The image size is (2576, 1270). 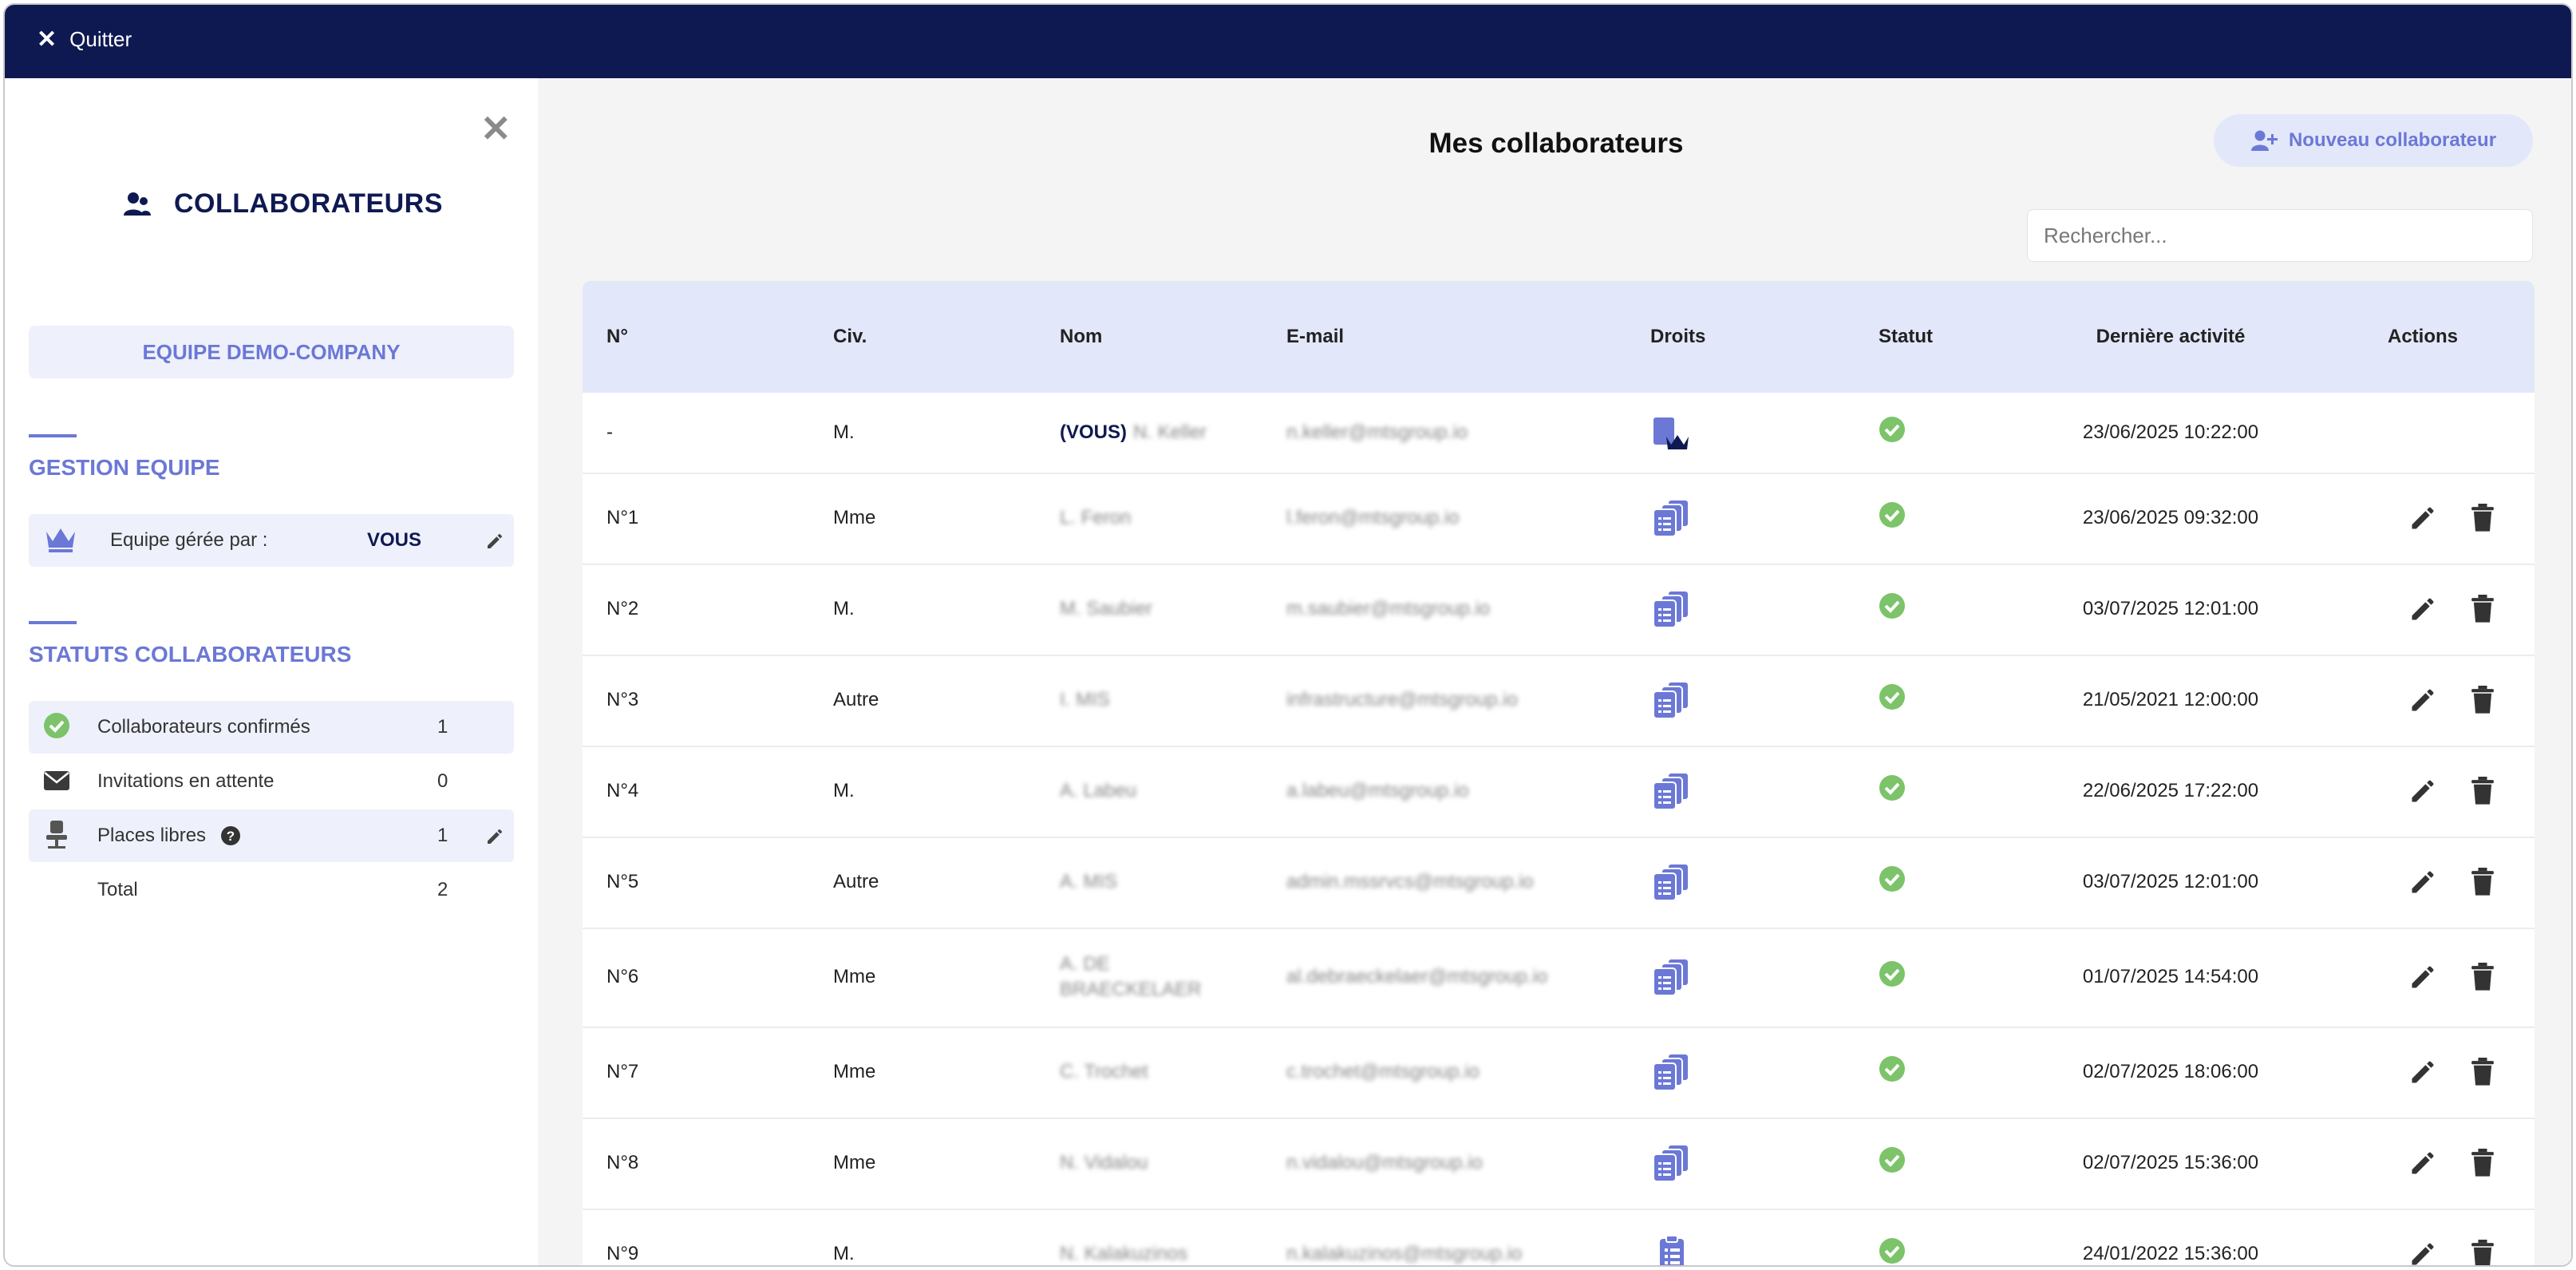 I want to click on cell-num: N°1, so click(x=622, y=517).